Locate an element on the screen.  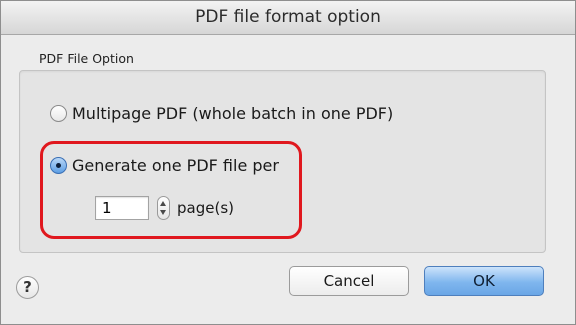
pages-stepper is located at coordinates (163, 208).